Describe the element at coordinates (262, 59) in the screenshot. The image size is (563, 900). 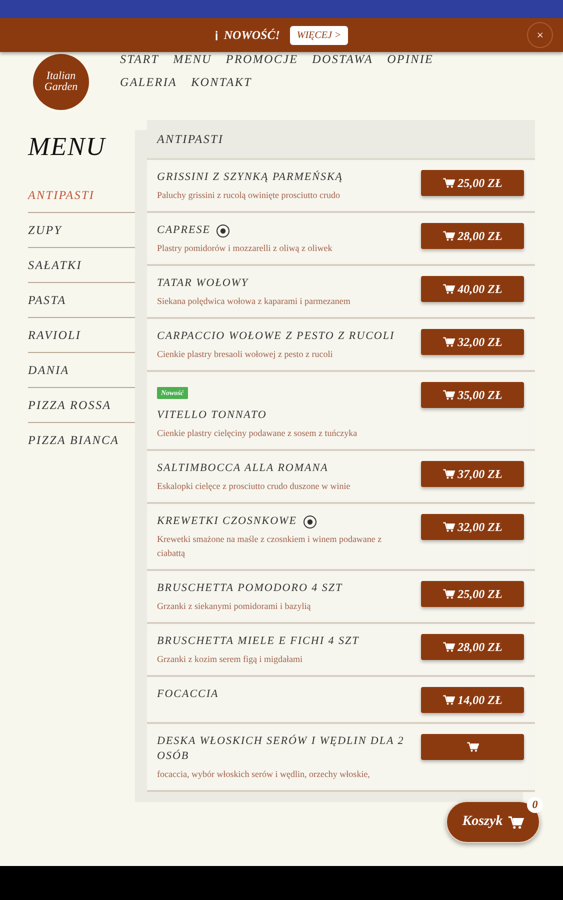
I see `nav-link: PROMOCJE` at that location.